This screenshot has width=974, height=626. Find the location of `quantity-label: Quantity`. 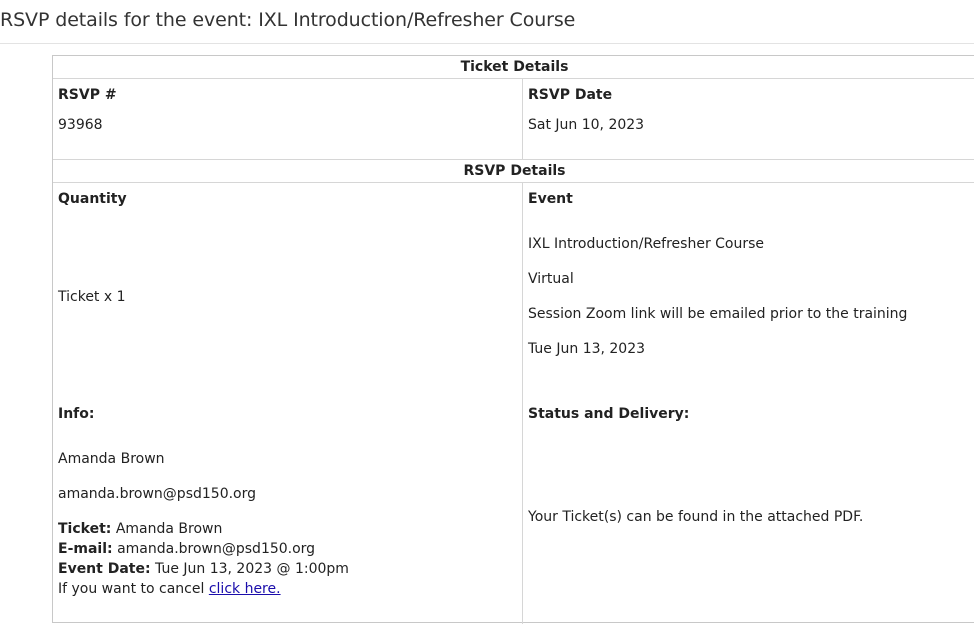

quantity-label: Quantity is located at coordinates (92, 199).